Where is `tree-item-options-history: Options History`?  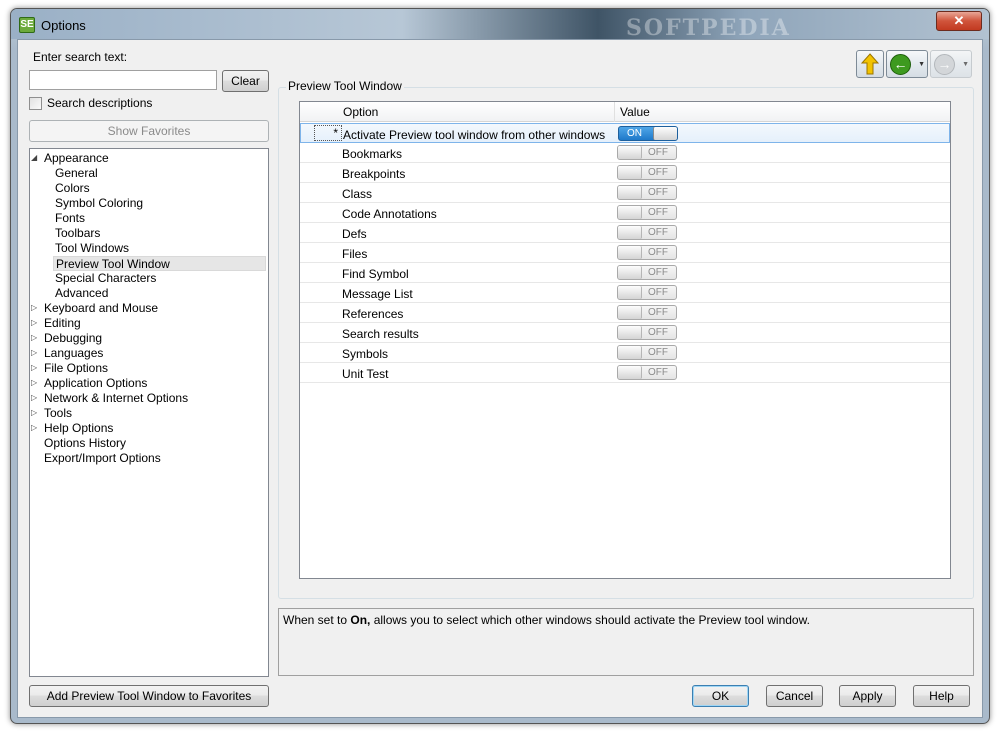 tree-item-options-history: Options History is located at coordinates (154, 443).